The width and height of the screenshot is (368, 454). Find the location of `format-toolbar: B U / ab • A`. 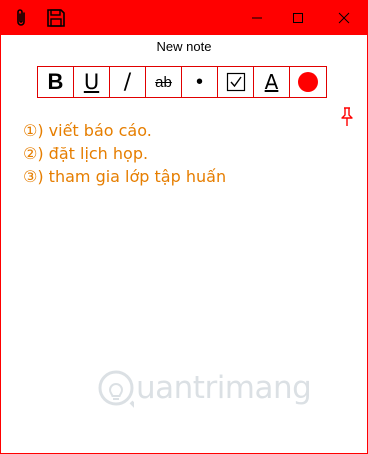

format-toolbar: B U / ab • A is located at coordinates (182, 82).